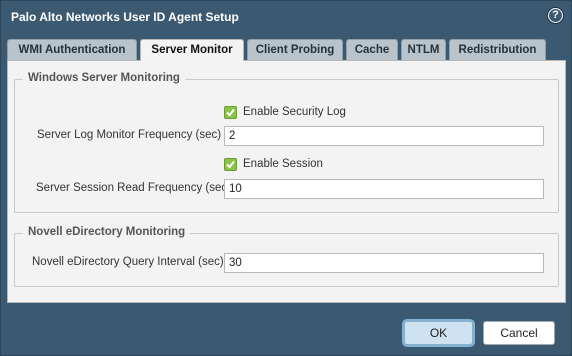 The height and width of the screenshot is (356, 572). I want to click on tab-ntlm: NTLM, so click(423, 49).